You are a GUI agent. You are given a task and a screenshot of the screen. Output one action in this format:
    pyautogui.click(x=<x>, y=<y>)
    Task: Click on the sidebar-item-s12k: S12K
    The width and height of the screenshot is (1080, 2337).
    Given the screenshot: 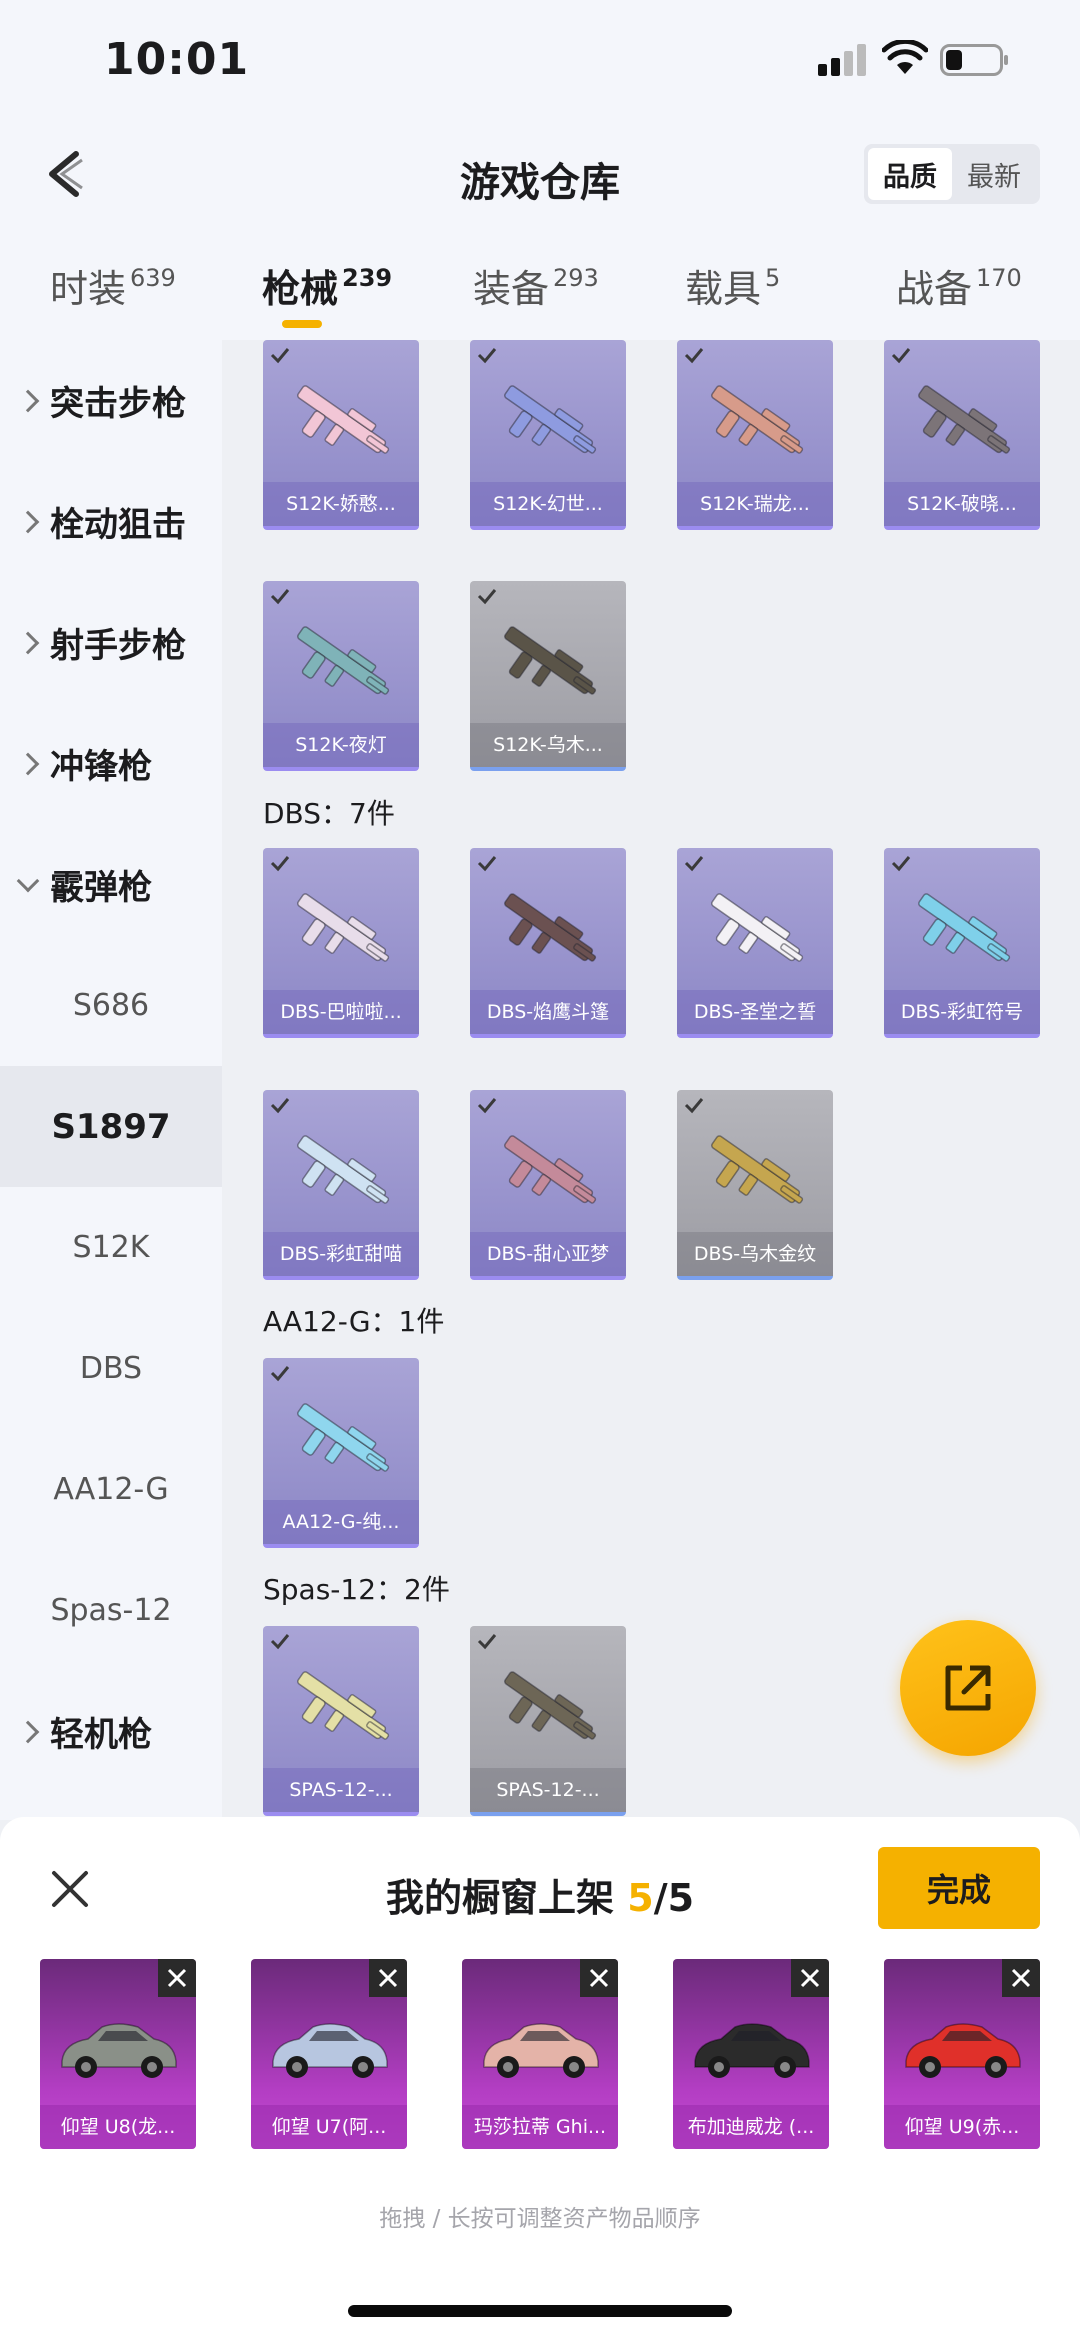 What is the action you would take?
    pyautogui.click(x=111, y=1247)
    